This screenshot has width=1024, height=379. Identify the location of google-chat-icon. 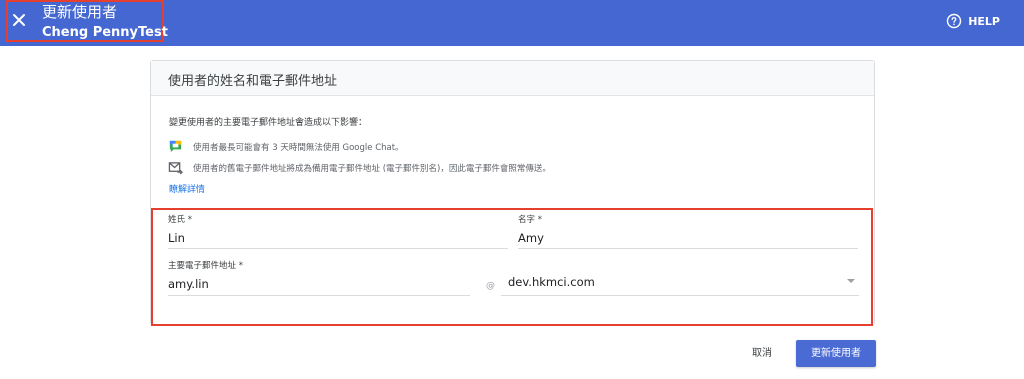
(175, 146).